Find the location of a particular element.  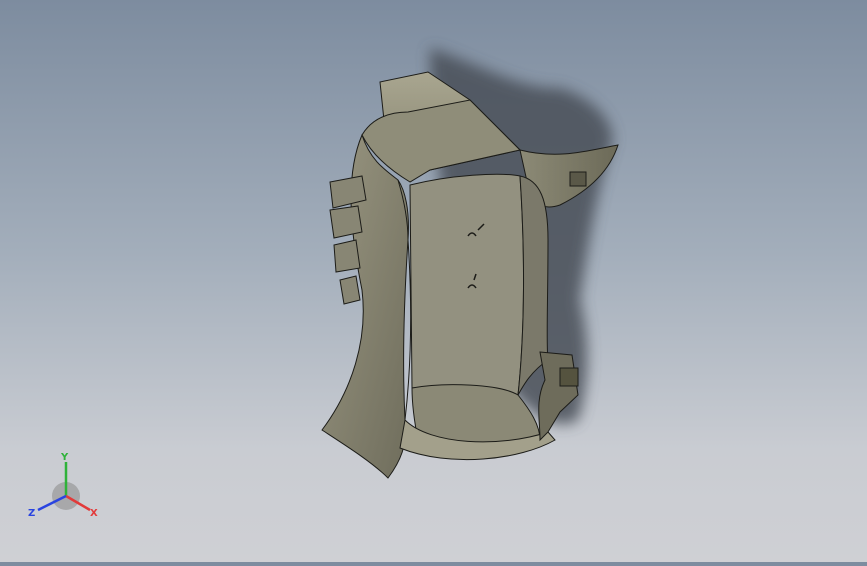

inner-panel is located at coordinates (467, 284).